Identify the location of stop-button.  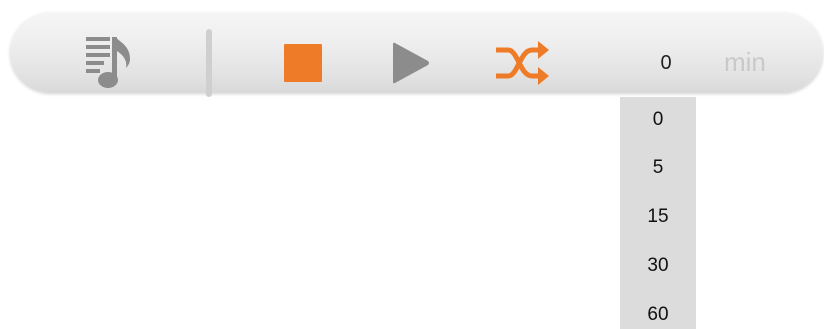
(303, 63).